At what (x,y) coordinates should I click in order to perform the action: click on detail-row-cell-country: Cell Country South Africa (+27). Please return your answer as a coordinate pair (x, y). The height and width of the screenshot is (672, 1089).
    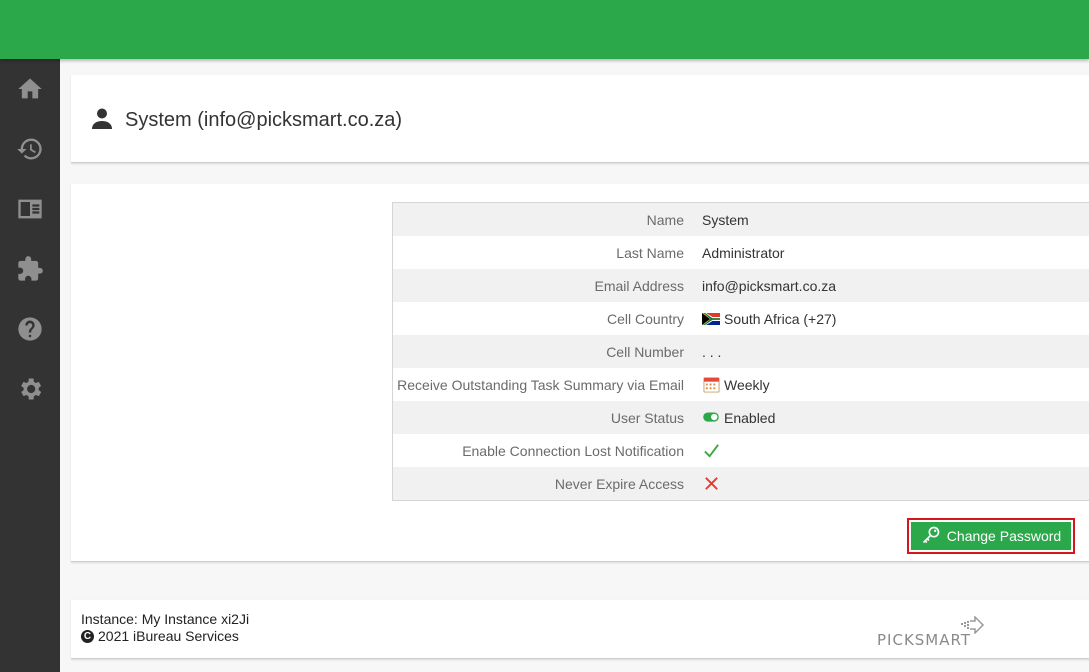
    Looking at the image, I should click on (741, 318).